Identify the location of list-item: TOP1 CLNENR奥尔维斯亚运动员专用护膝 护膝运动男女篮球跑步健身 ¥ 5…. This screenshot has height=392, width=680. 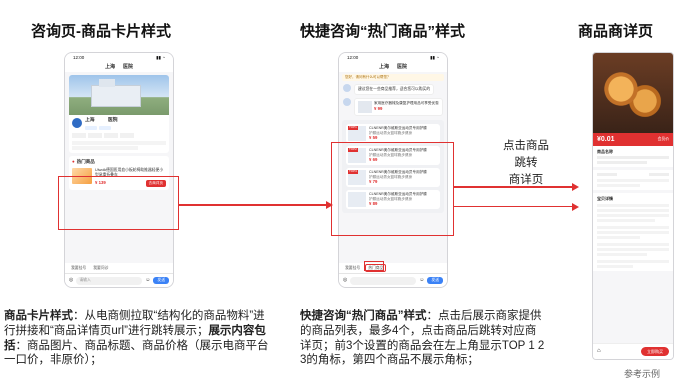
(393, 133).